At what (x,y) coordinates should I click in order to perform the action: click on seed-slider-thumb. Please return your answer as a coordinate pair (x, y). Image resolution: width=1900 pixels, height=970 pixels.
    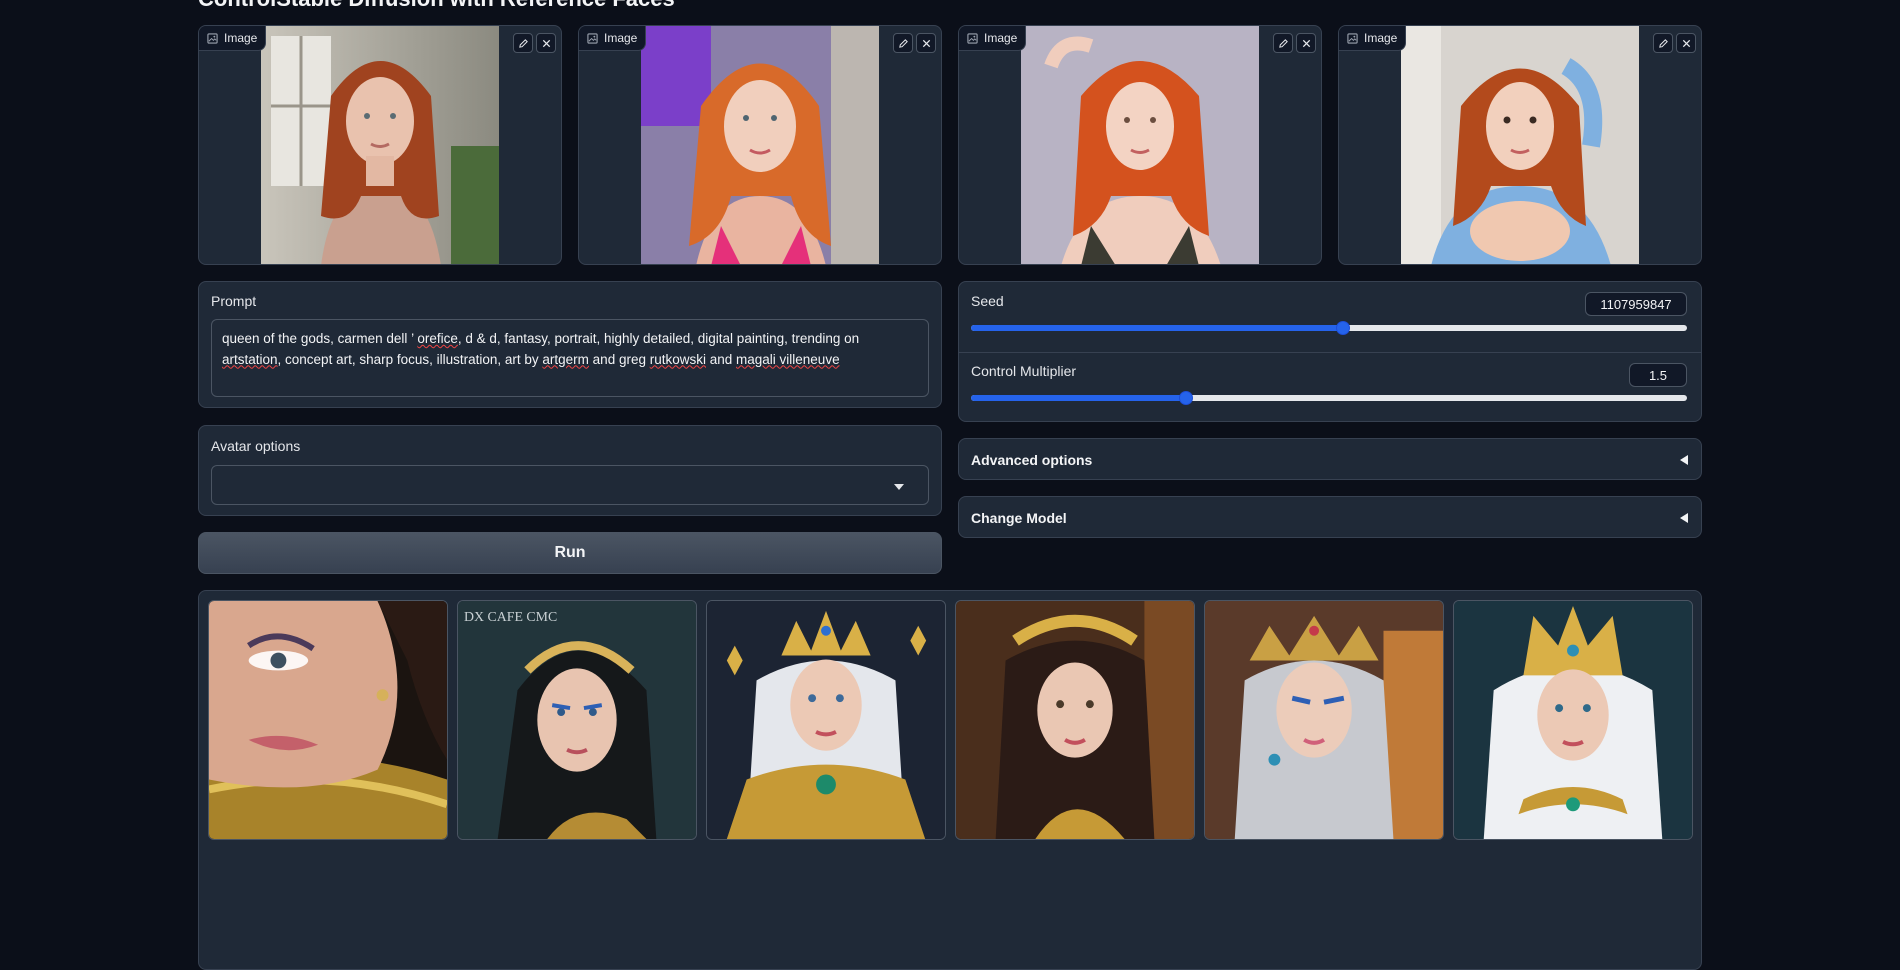
    Looking at the image, I should click on (1343, 328).